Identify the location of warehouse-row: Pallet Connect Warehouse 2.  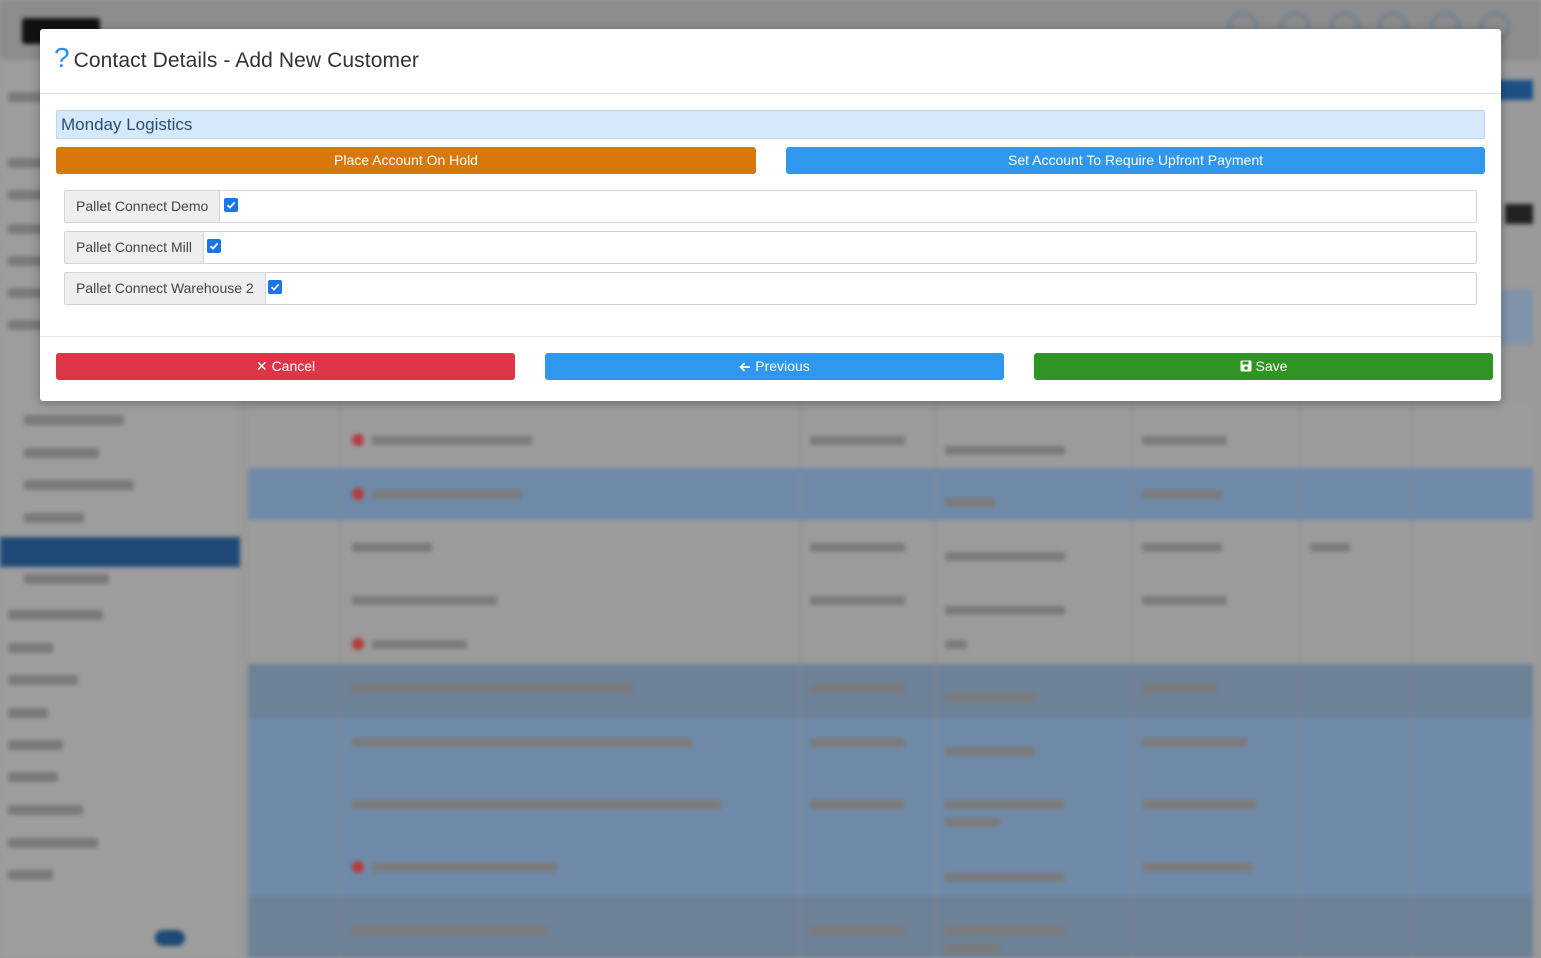
(770, 288).